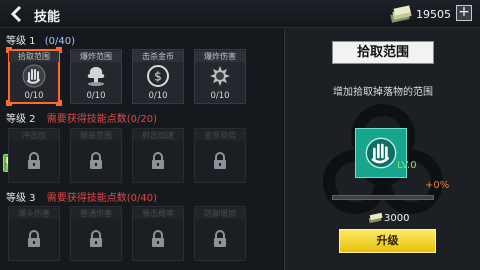  Describe the element at coordinates (34, 135) in the screenshot. I see `skill-name: 冲击加` at that location.